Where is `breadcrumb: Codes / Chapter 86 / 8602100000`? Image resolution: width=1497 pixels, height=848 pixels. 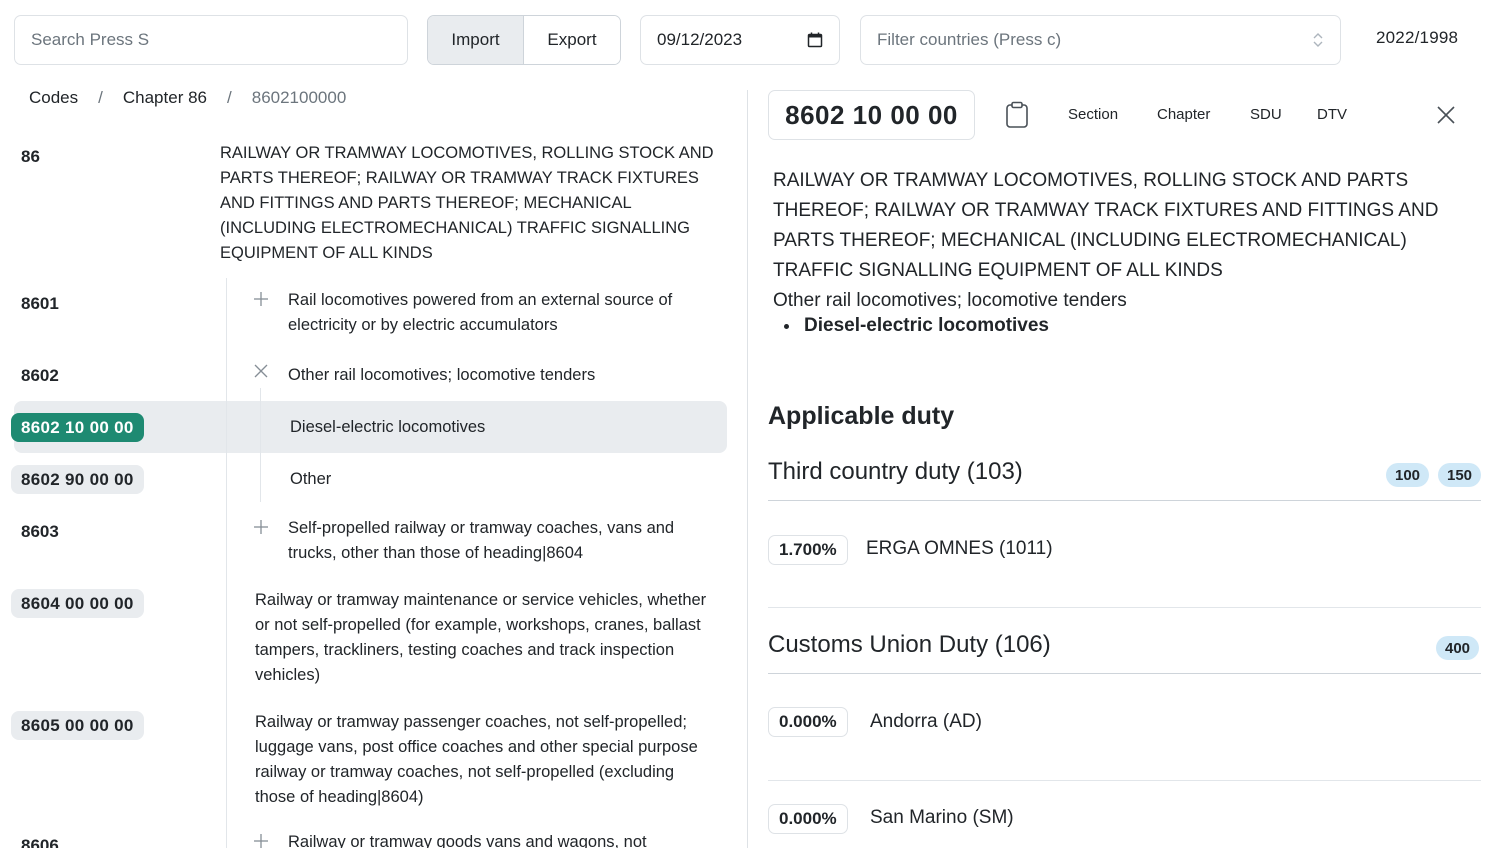 breadcrumb: Codes / Chapter 86 / 8602100000 is located at coordinates (187, 98).